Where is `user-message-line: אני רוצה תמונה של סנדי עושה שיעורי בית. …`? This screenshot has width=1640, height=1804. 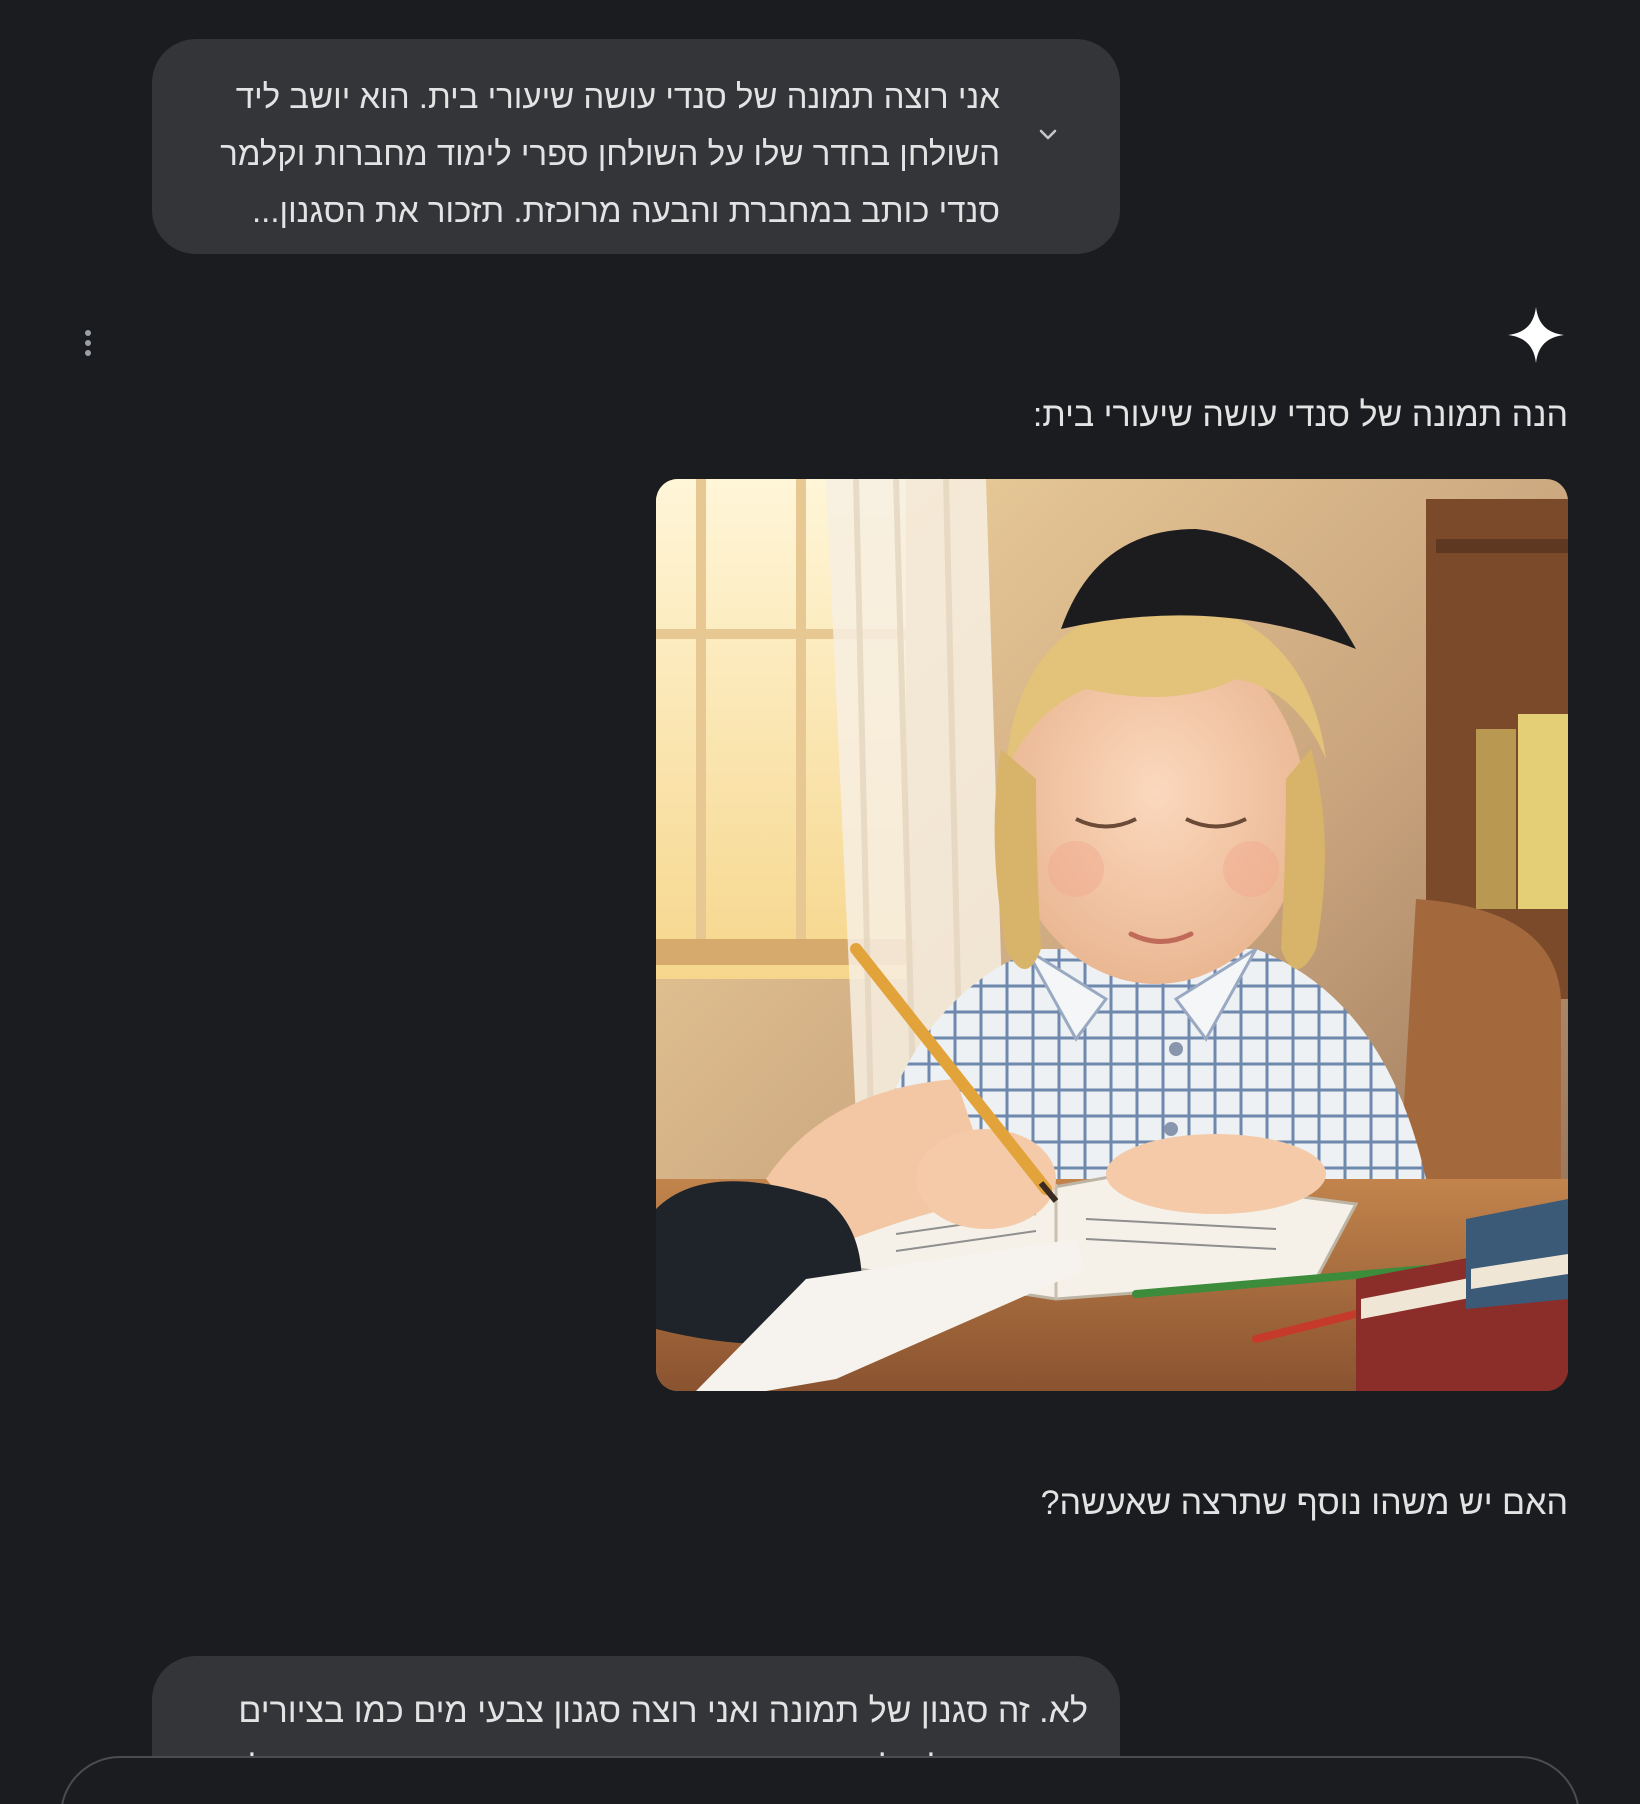 user-message-line: אני רוצה תמונה של סנדי עושה שיעורי בית. … is located at coordinates (617, 96).